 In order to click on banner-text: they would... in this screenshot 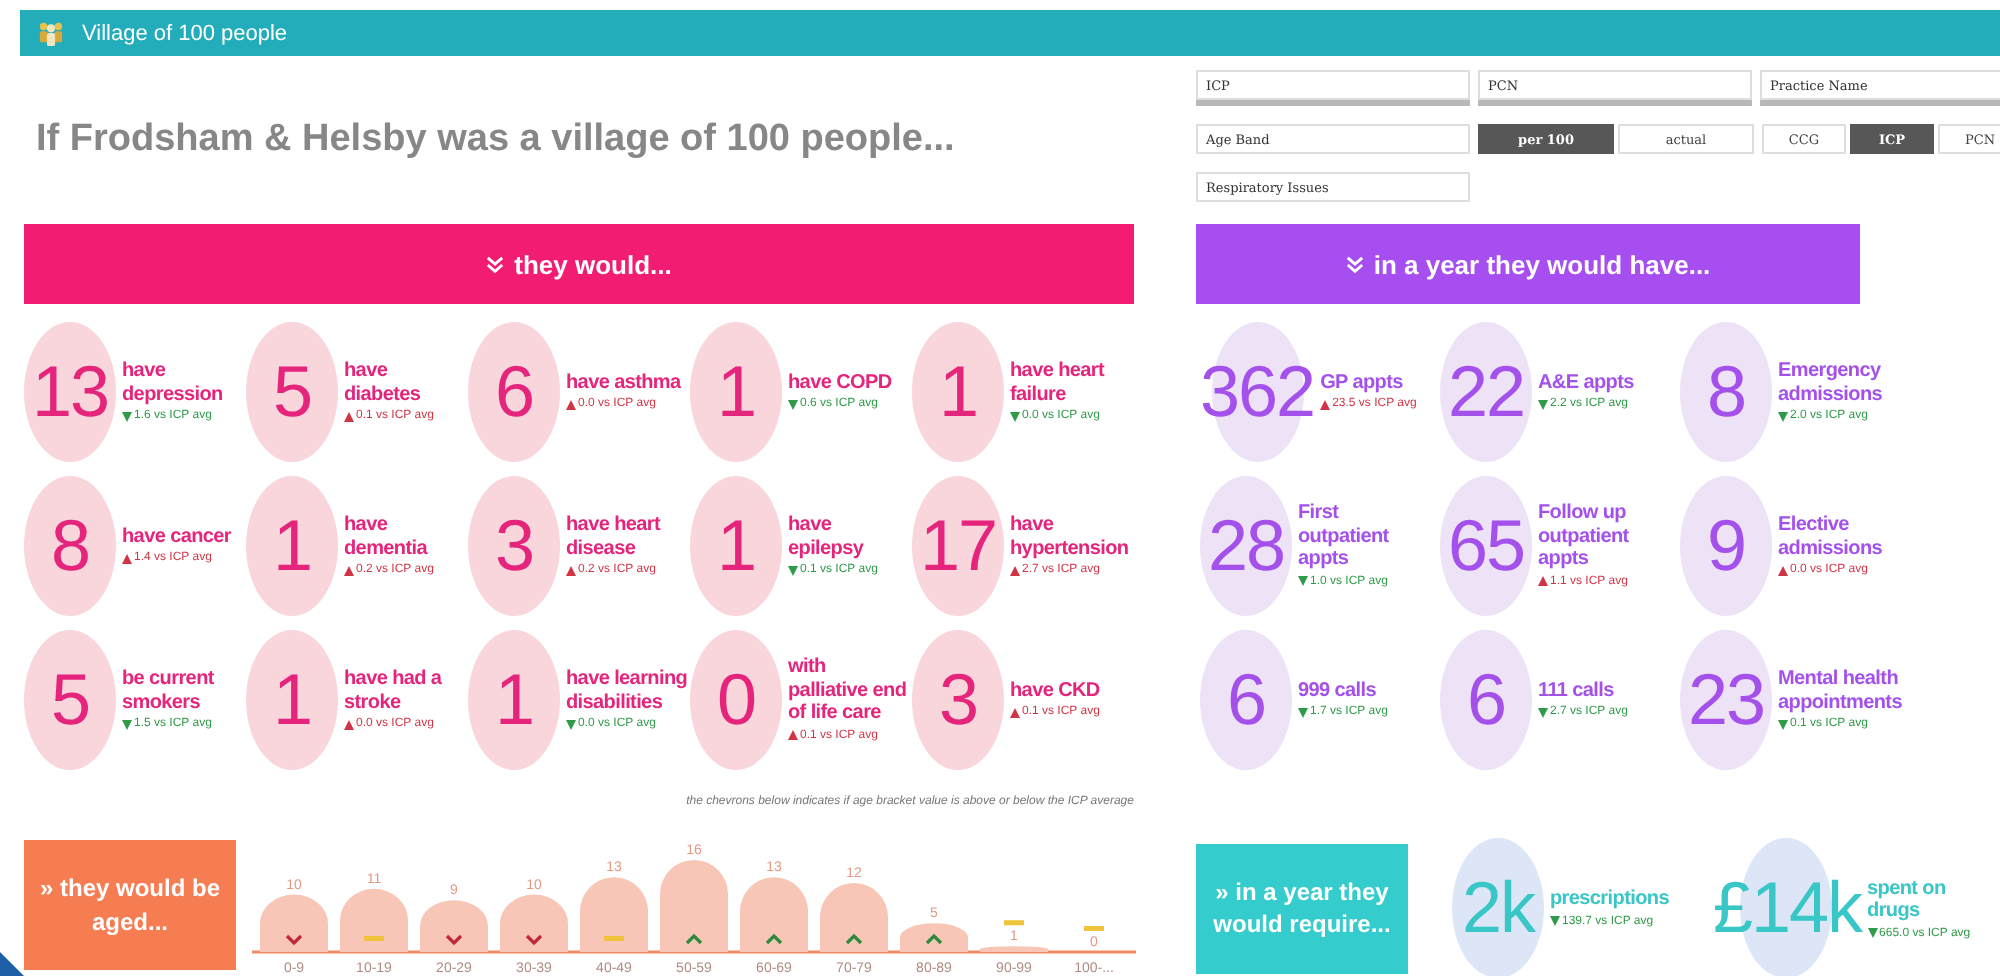, I will do `click(593, 264)`.